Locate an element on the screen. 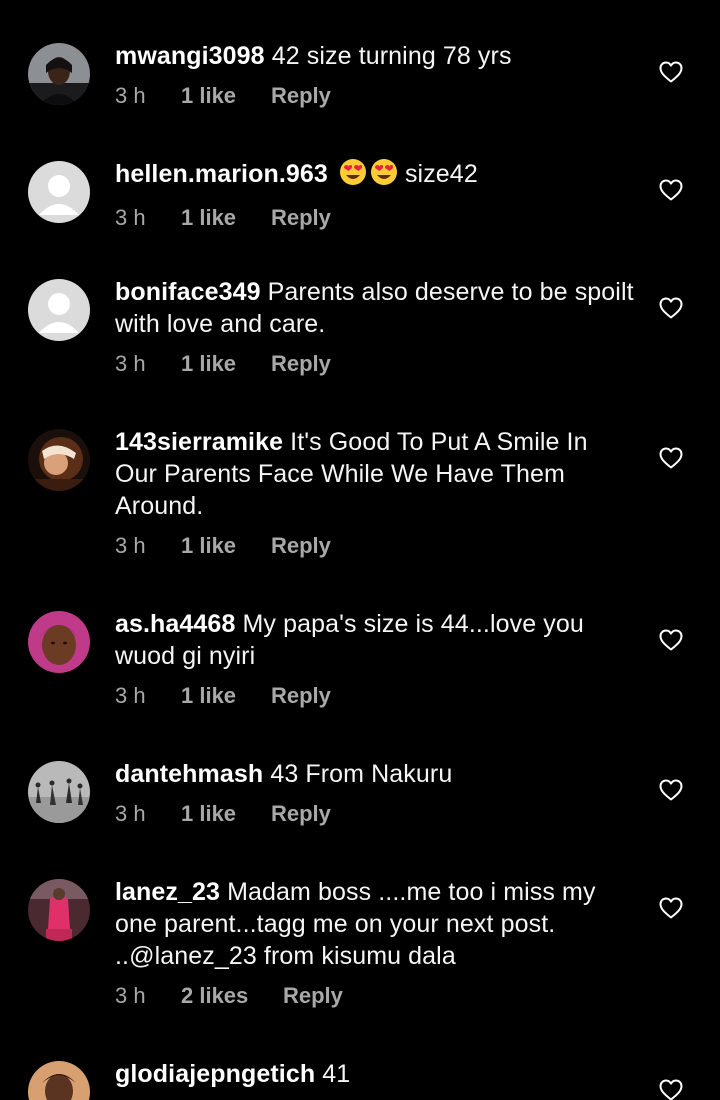 Image resolution: width=720 pixels, height=1100 pixels. comment-text-block: hellen.marion.963 size42 is located at coordinates (375, 176).